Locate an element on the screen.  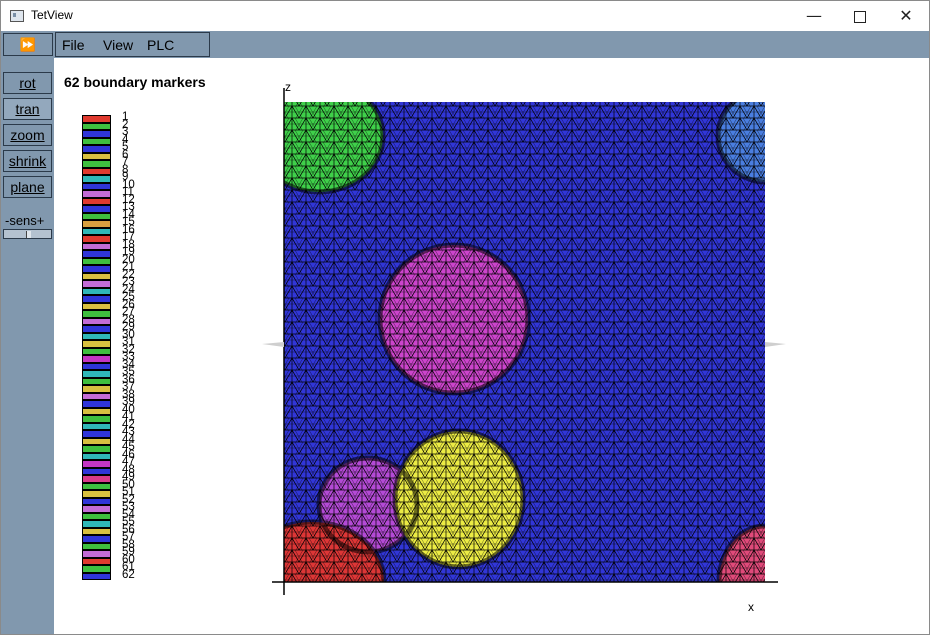
menu-plc: PLC is located at coordinates (160, 45).